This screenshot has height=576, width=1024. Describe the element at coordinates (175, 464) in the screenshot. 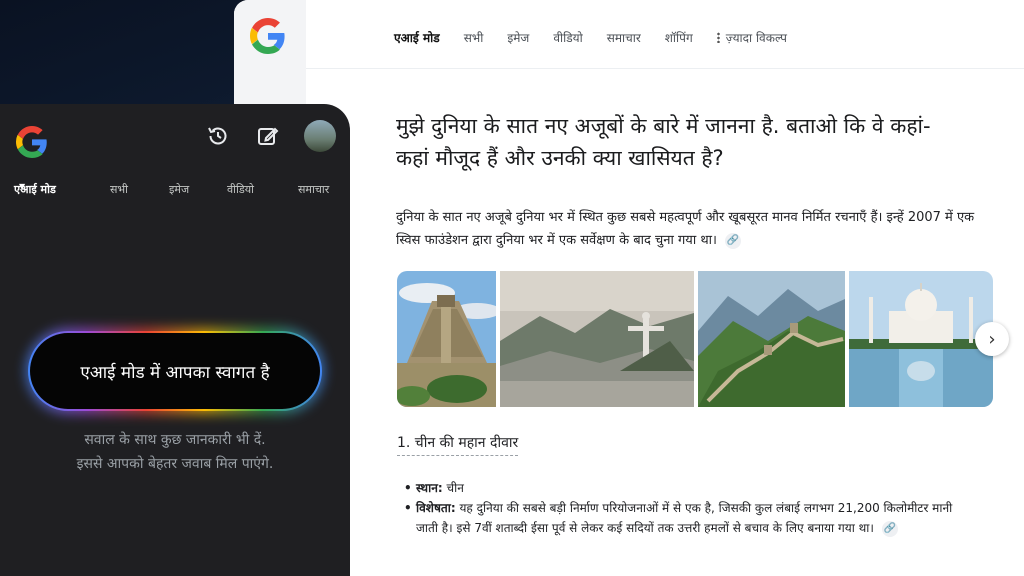

I see `subtext-line-2: इससे आपको बेहतर जवाब मिल पाएंगे.` at that location.